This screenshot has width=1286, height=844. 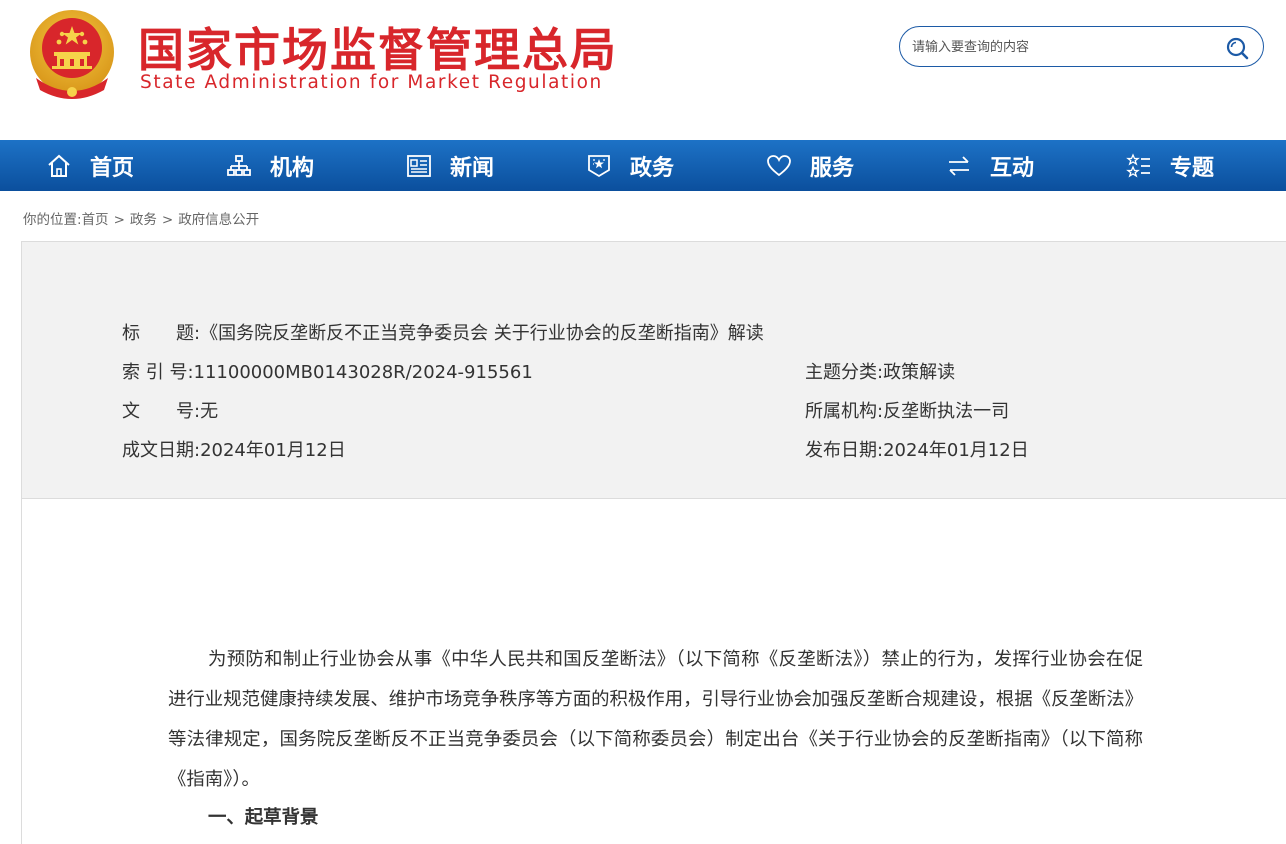 I want to click on nav-item-topics: 专题, so click(x=1170, y=165).